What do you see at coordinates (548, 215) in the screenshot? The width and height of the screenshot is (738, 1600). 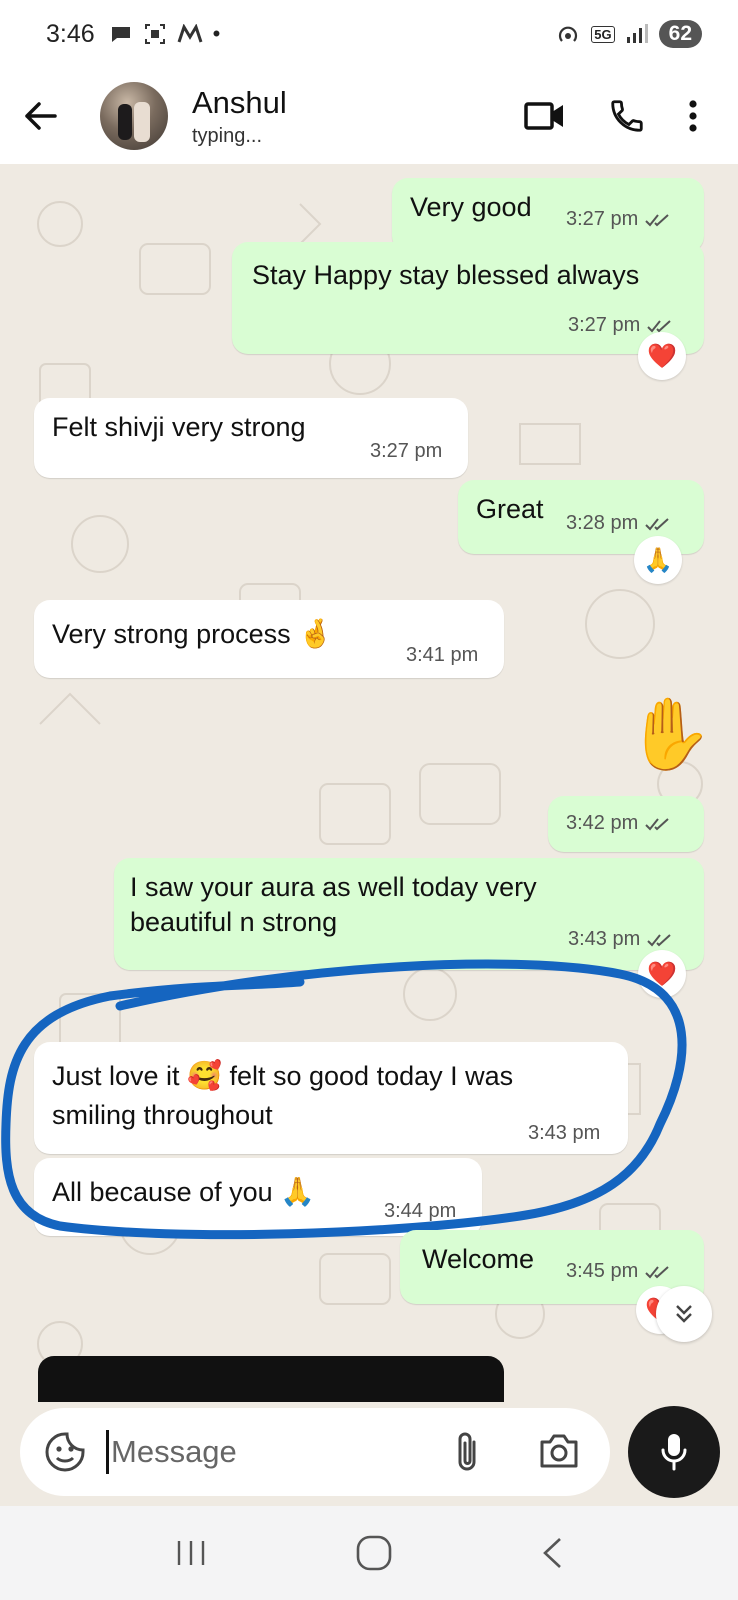 I see `message-bubble: Very good 3:27 pm` at bounding box center [548, 215].